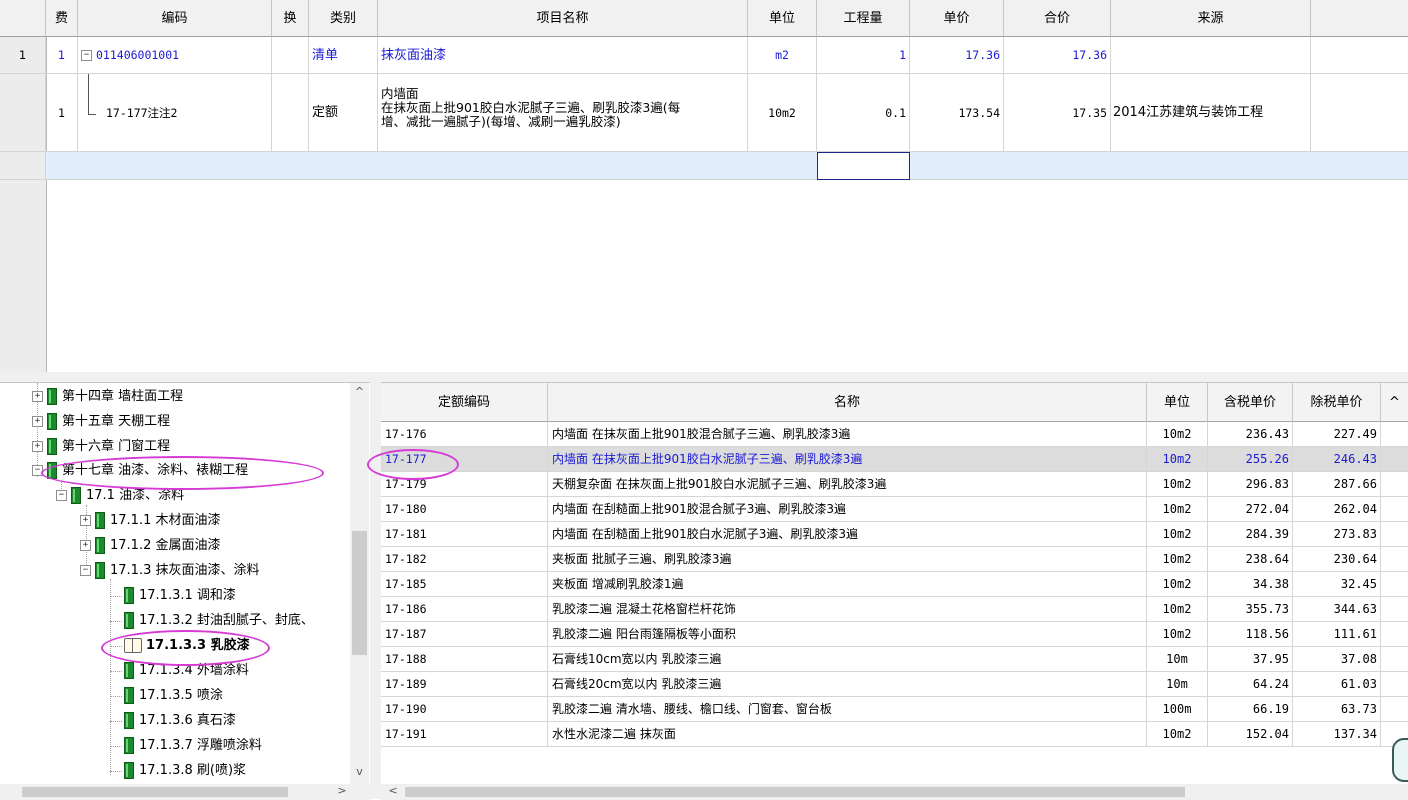  I want to click on quota-code-cell: 17-180, so click(464, 509).